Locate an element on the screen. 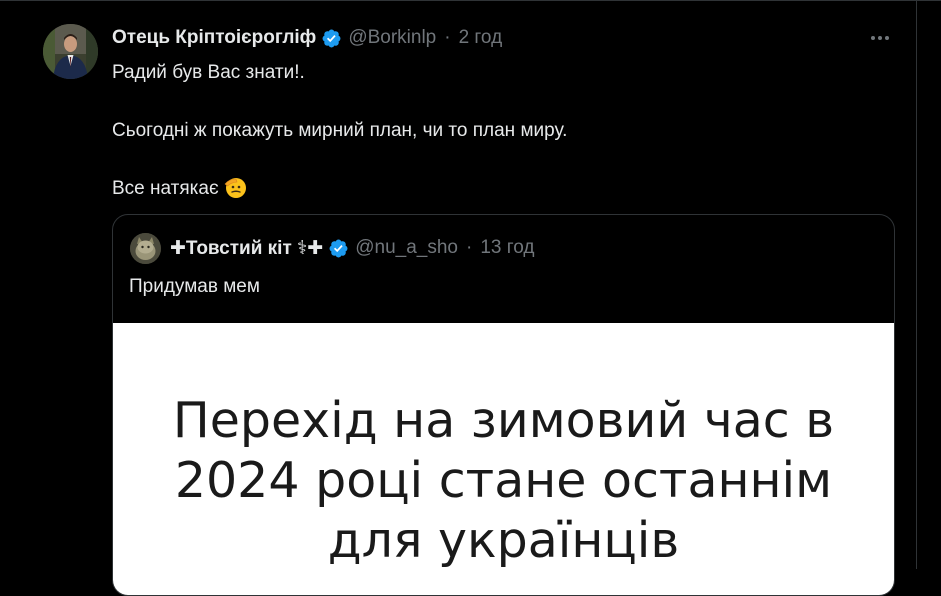  tweet-header: Отець Кріптоієрогліф @Borkinlp · 2 год is located at coordinates (307, 38).